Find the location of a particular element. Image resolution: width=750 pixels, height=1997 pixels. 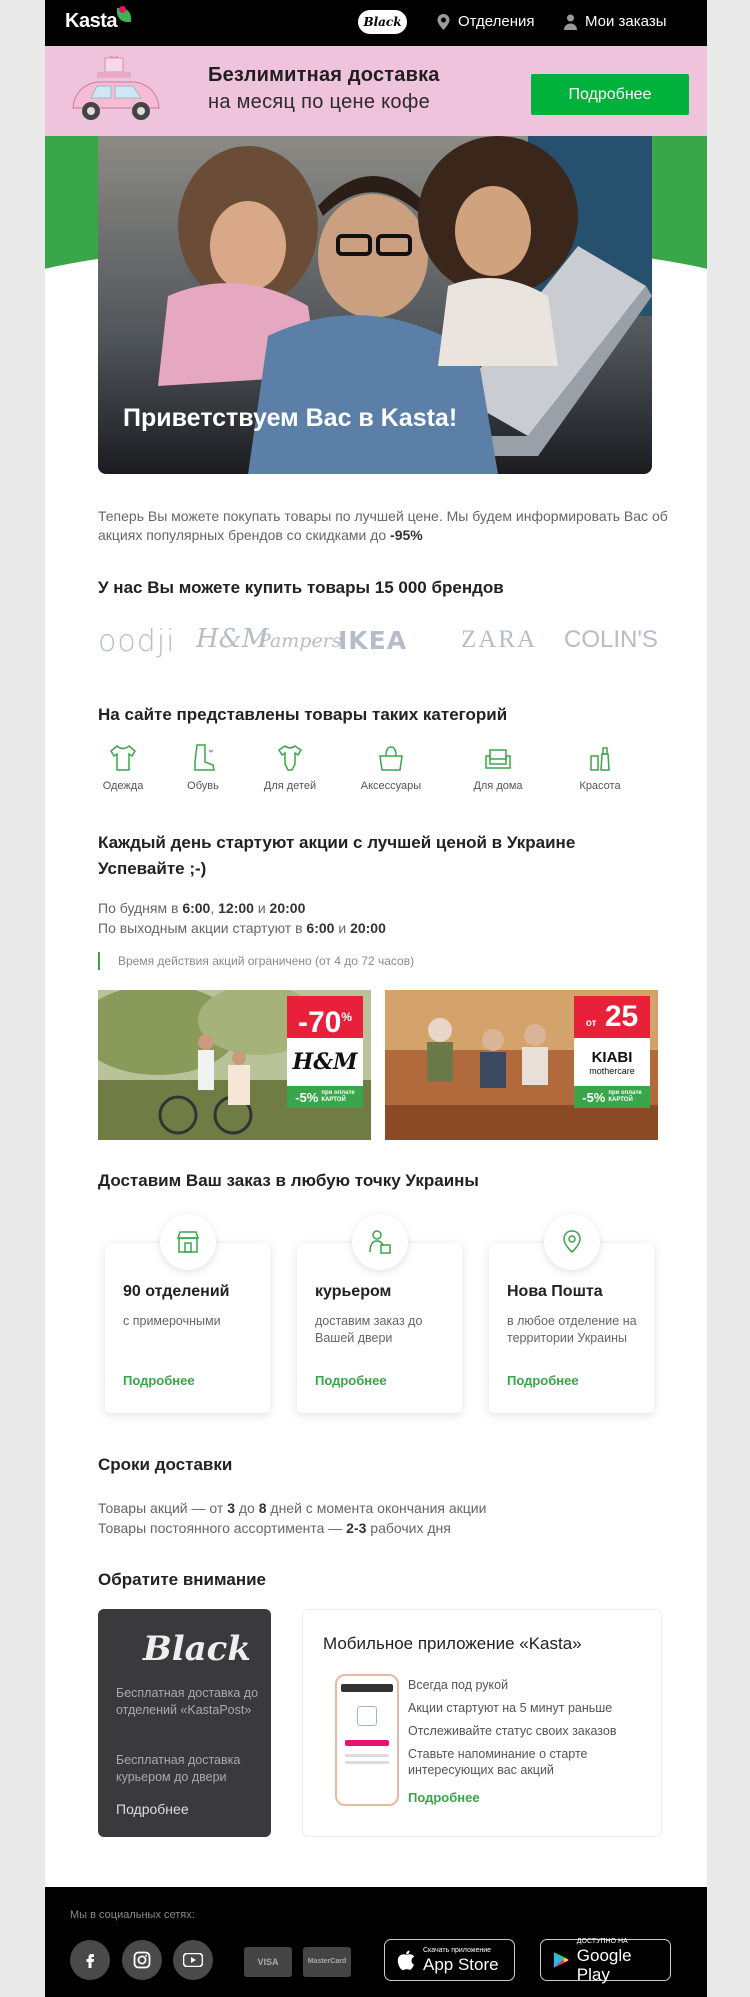

category-accessories: Аксессуары is located at coordinates (391, 767).